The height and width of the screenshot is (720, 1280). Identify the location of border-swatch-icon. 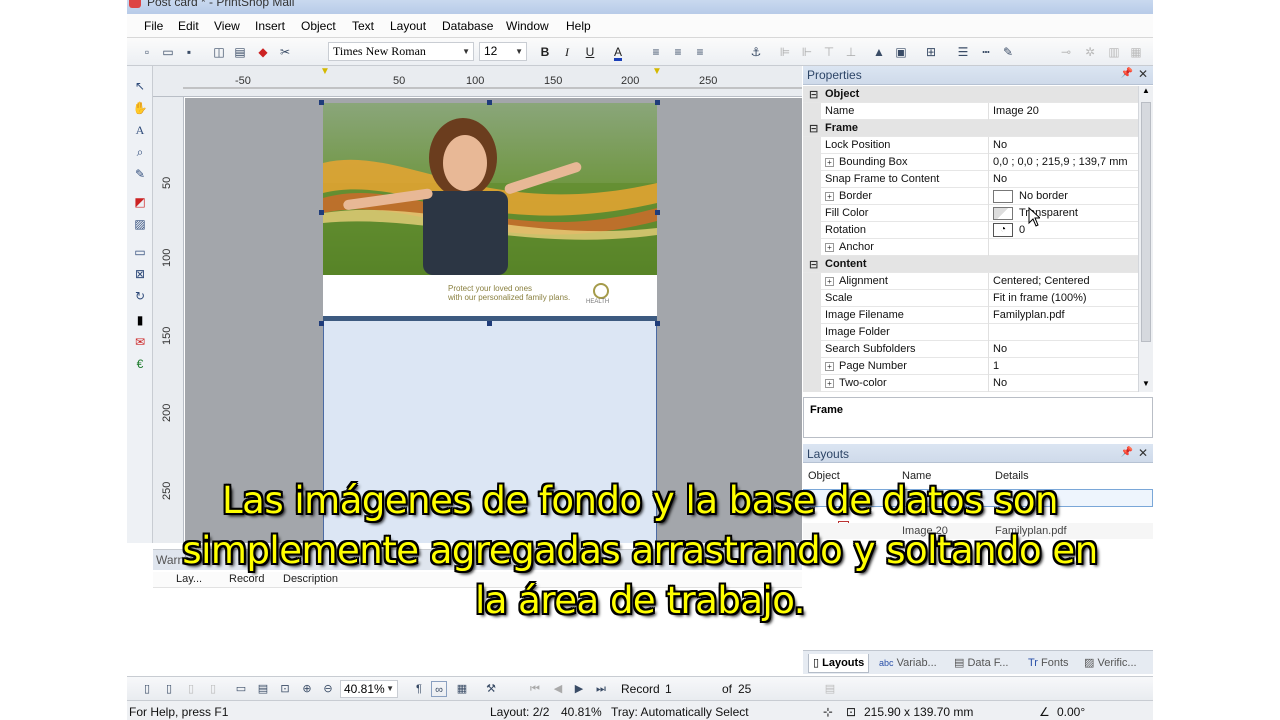
(1003, 196).